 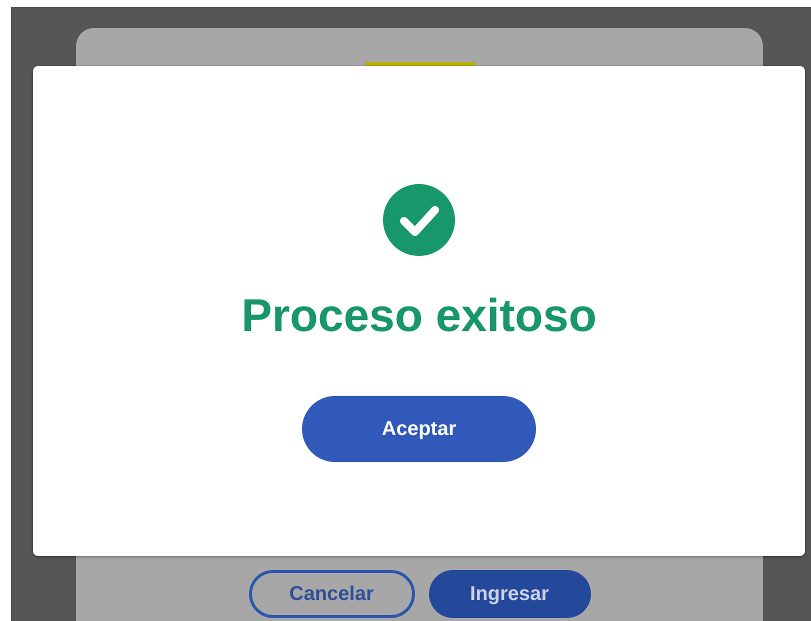 What do you see at coordinates (419, 220) in the screenshot?
I see `check-circle-icon` at bounding box center [419, 220].